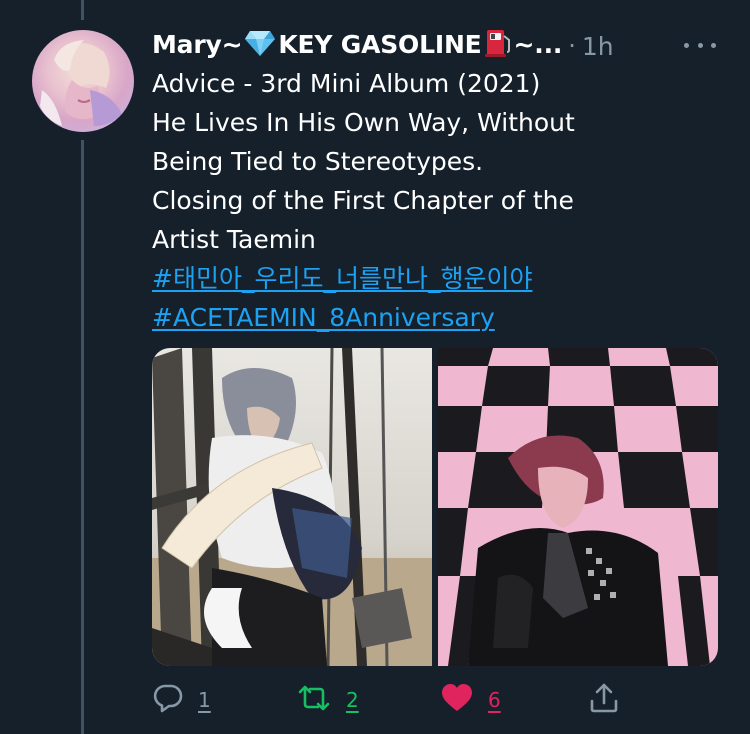 The image size is (750, 734). I want to click on tweet-actions: 1 2 6, so click(387, 700).